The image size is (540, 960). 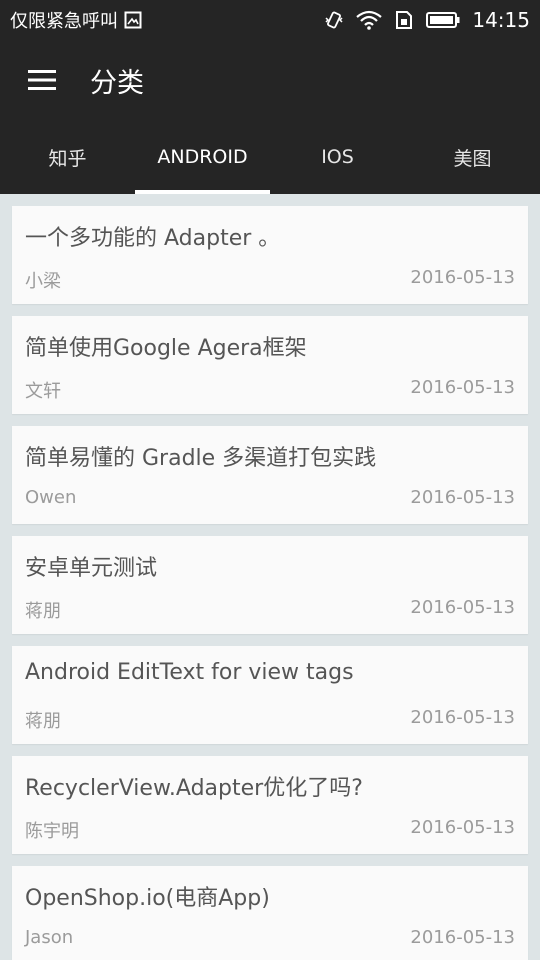 What do you see at coordinates (369, 20) in the screenshot?
I see `wifi-icon` at bounding box center [369, 20].